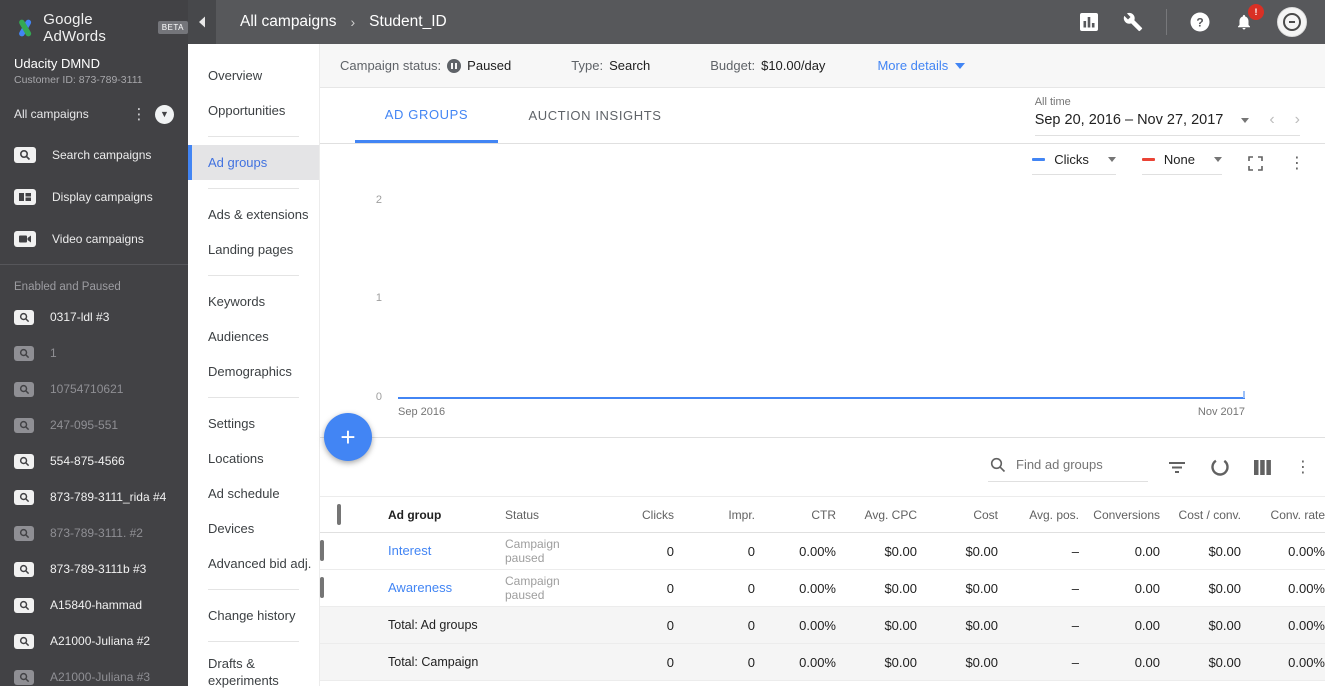  I want to click on campaign-item: 554-875-4566, so click(94, 461).